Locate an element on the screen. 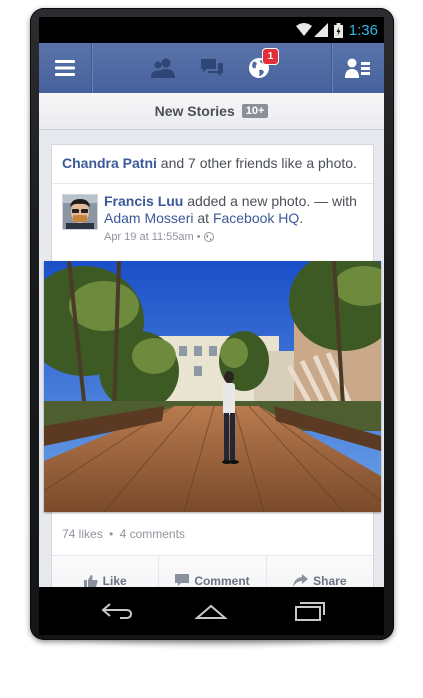 The image size is (423, 698). system-navigation-bar is located at coordinates (211, 611).